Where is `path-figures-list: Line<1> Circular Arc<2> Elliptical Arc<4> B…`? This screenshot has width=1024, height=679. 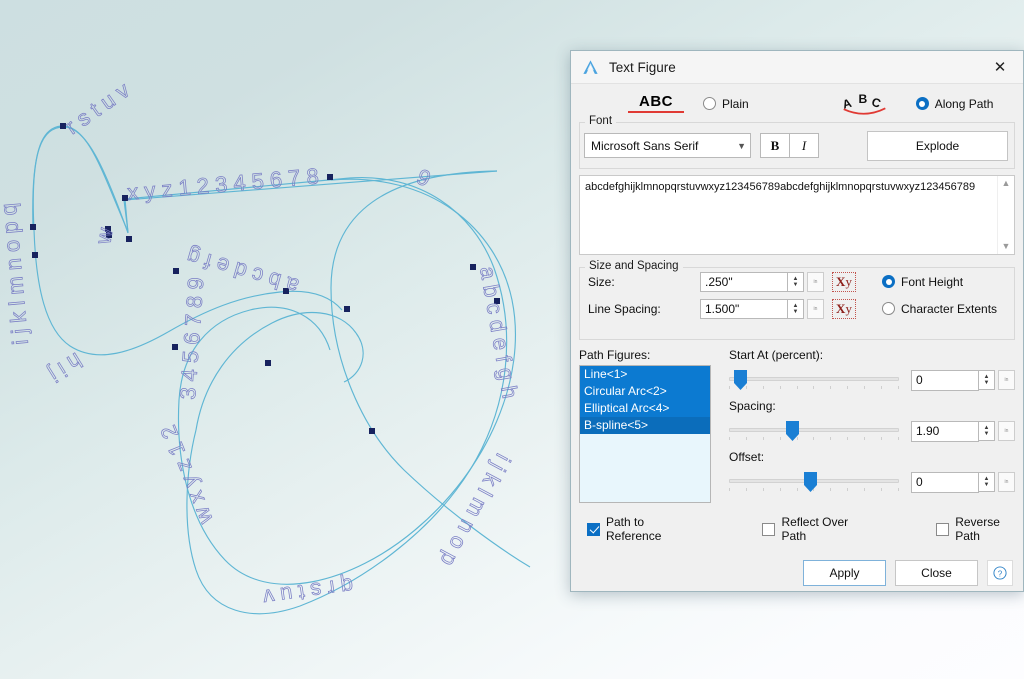
path-figures-list: Line<1> Circular Arc<2> Elliptical Arc<4> B… is located at coordinates (645, 434).